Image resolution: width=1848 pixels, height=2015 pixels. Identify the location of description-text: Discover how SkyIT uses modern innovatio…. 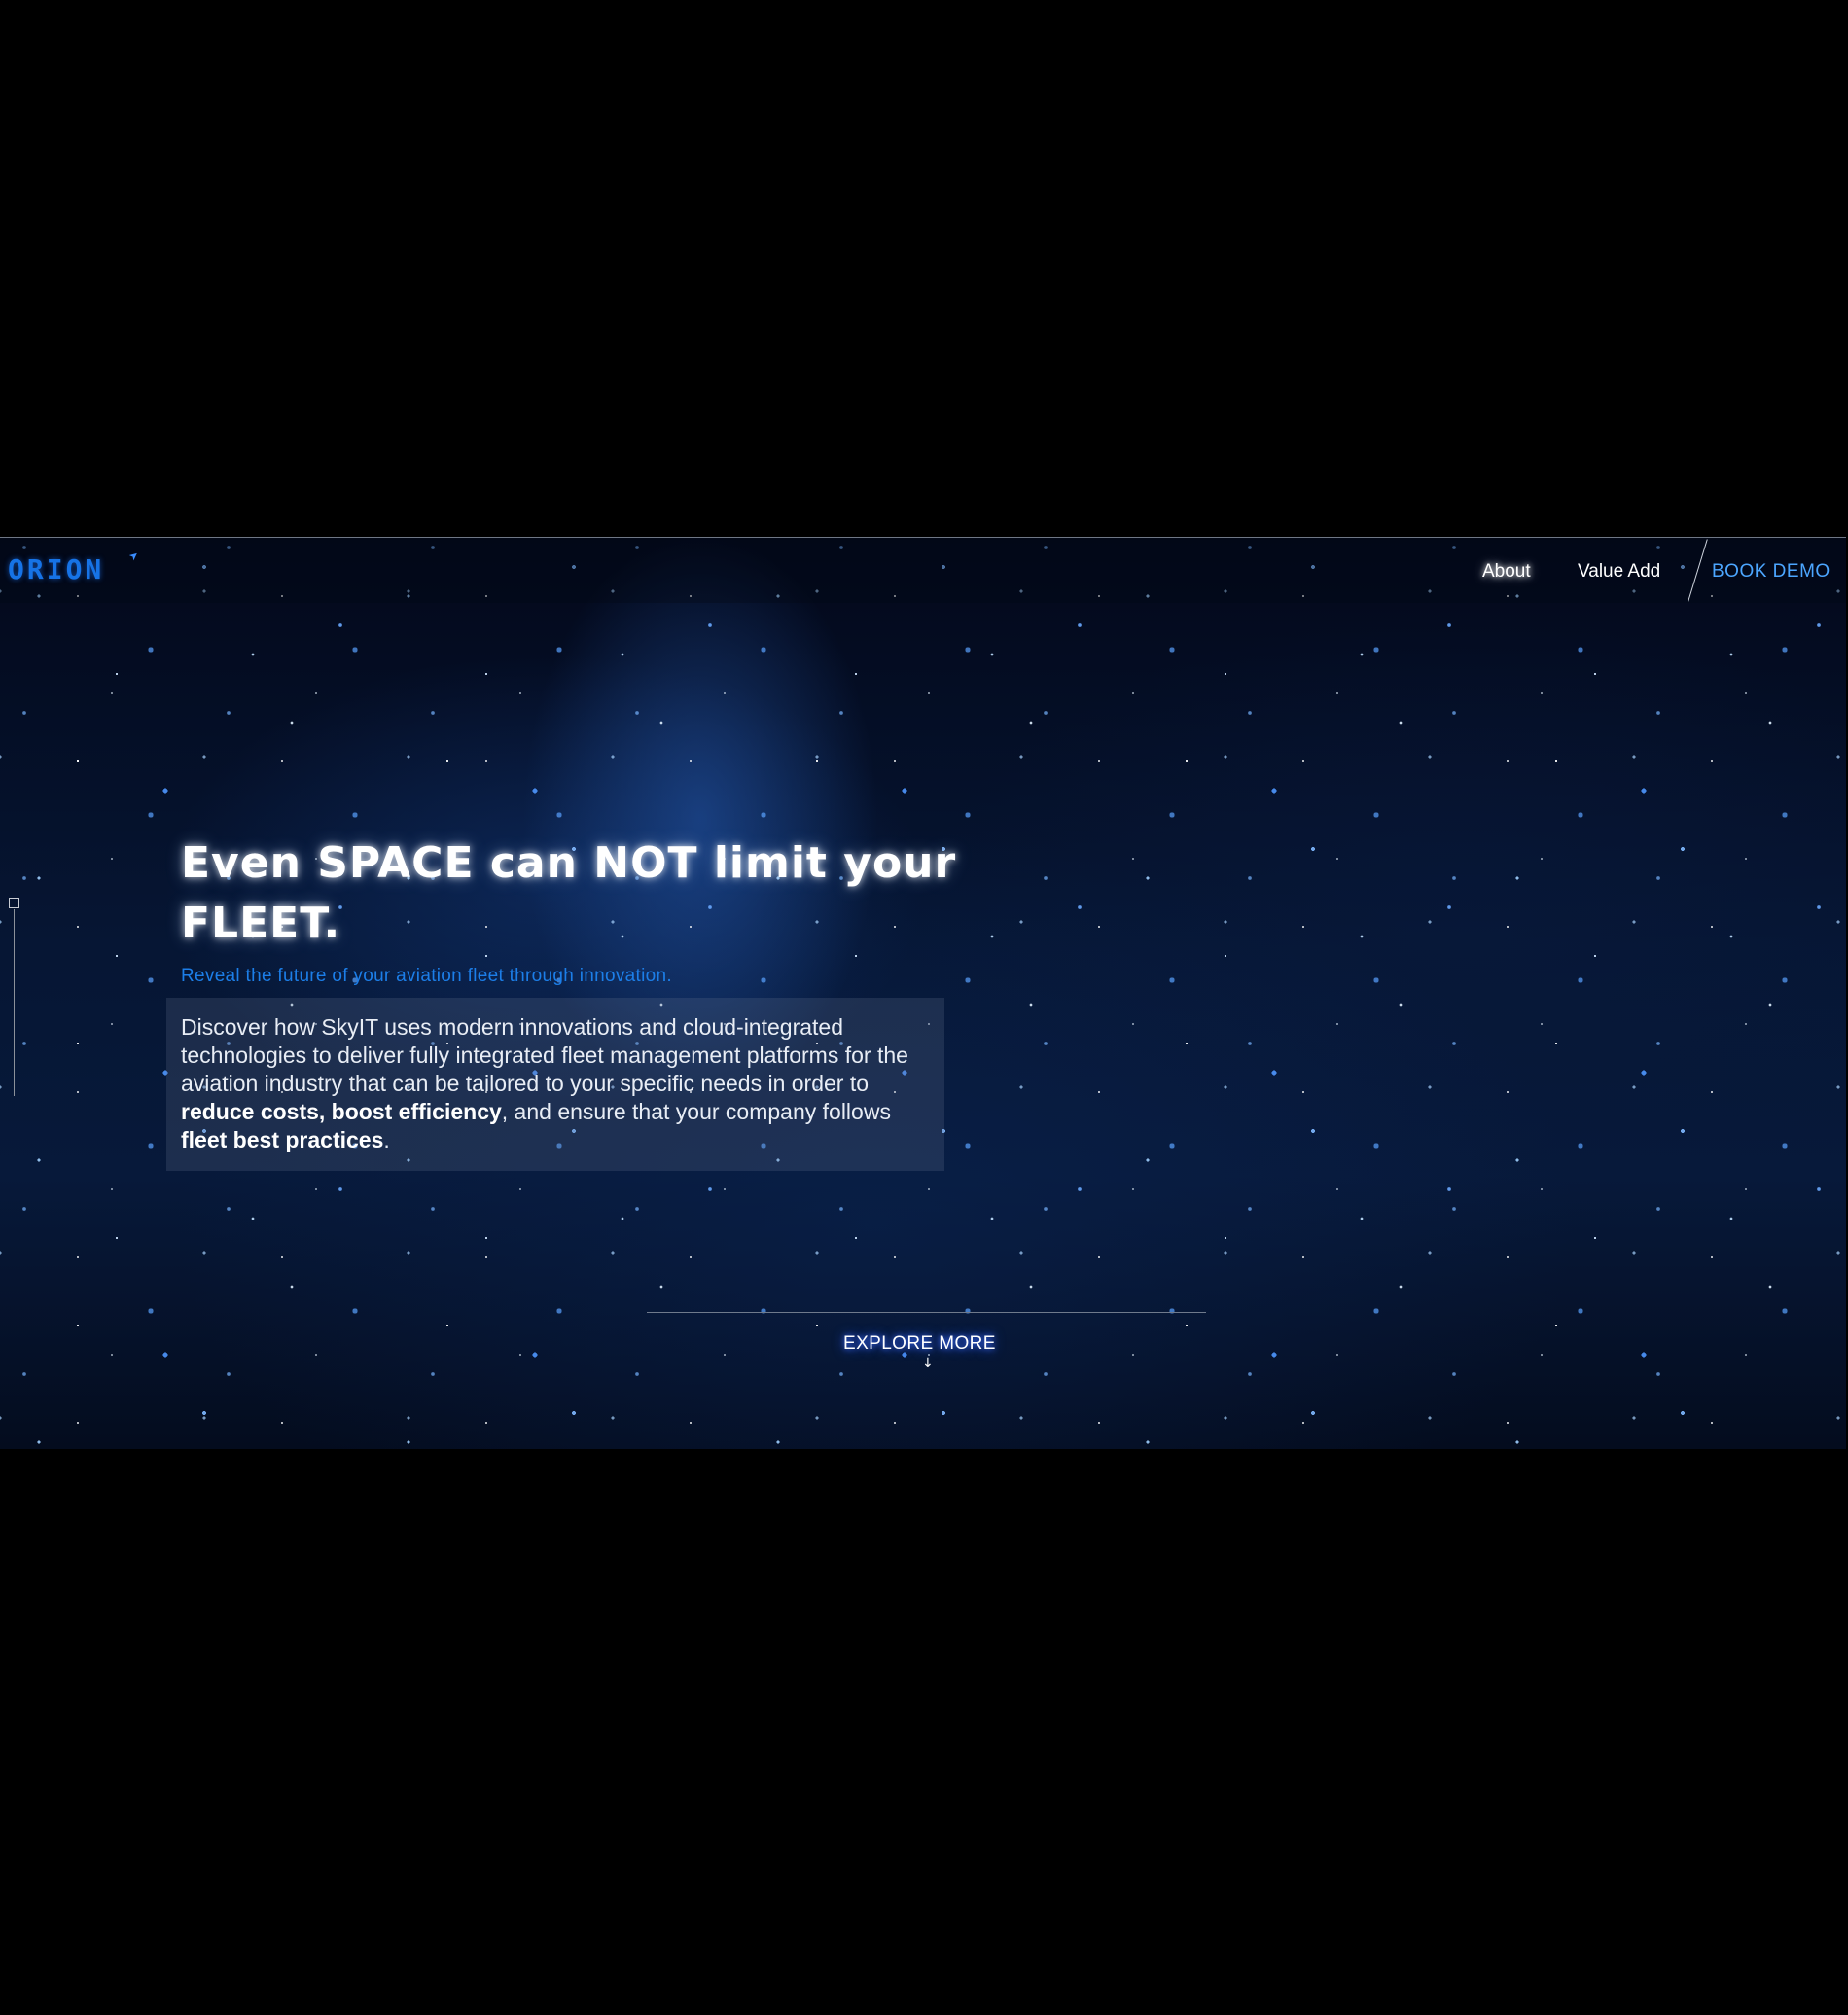
(545, 1055).